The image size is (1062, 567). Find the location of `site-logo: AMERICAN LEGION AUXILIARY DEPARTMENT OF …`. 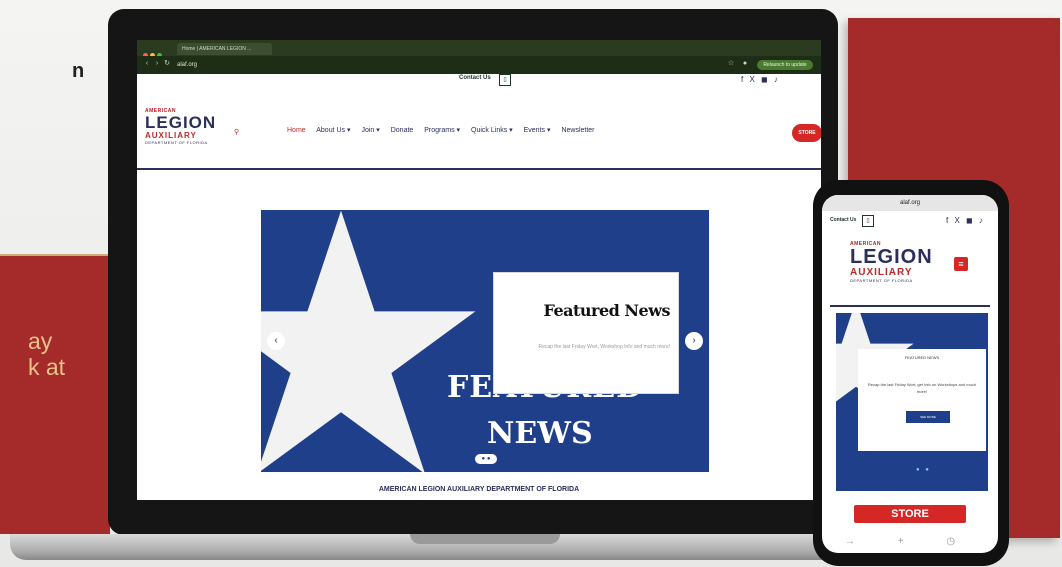

site-logo: AMERICAN LEGION AUXILIARY DEPARTMENT OF … is located at coordinates (190, 126).